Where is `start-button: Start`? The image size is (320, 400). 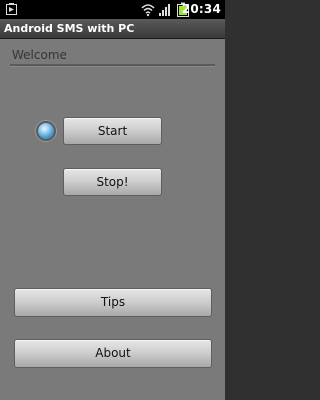
start-button: Start is located at coordinates (112, 131).